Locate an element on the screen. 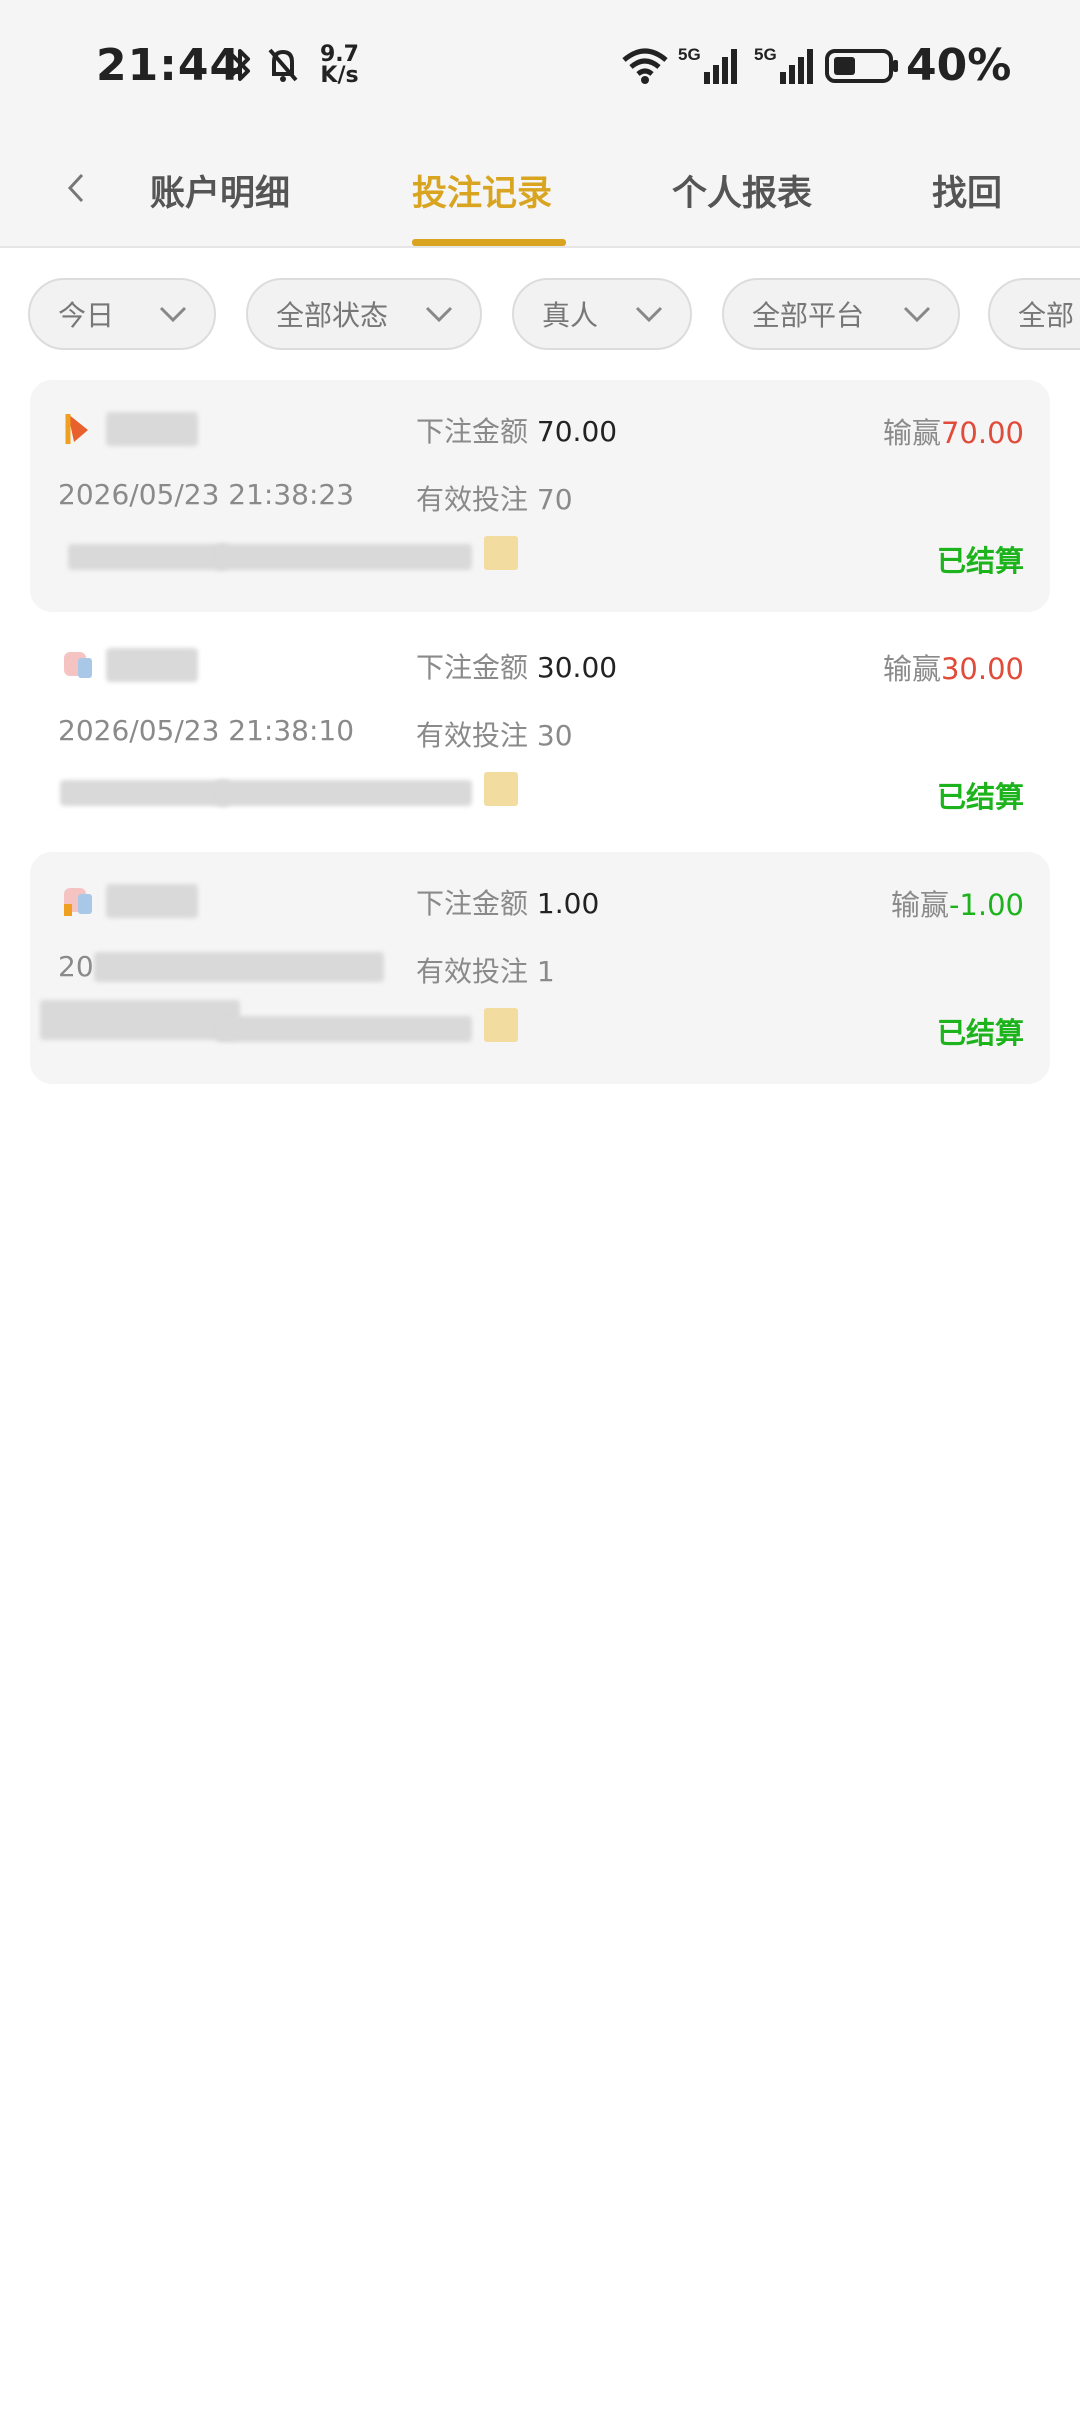 The image size is (1080, 2412). bet-time: 20 is located at coordinates (76, 966).